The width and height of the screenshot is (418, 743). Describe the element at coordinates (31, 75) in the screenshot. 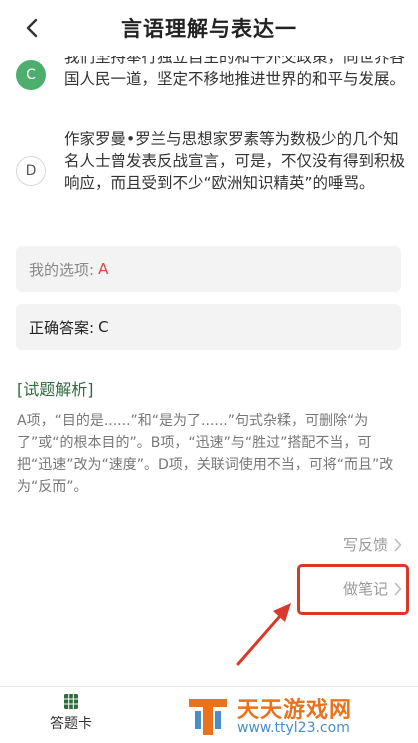

I see `option-c-badge: C` at that location.